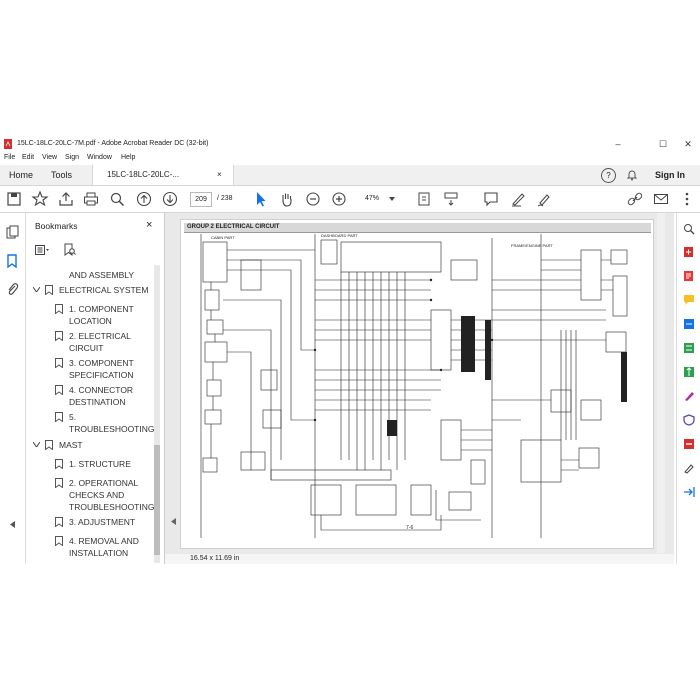 This screenshot has height=700, width=700. What do you see at coordinates (201, 199) in the screenshot?
I see `page-number-input: 209` at bounding box center [201, 199].